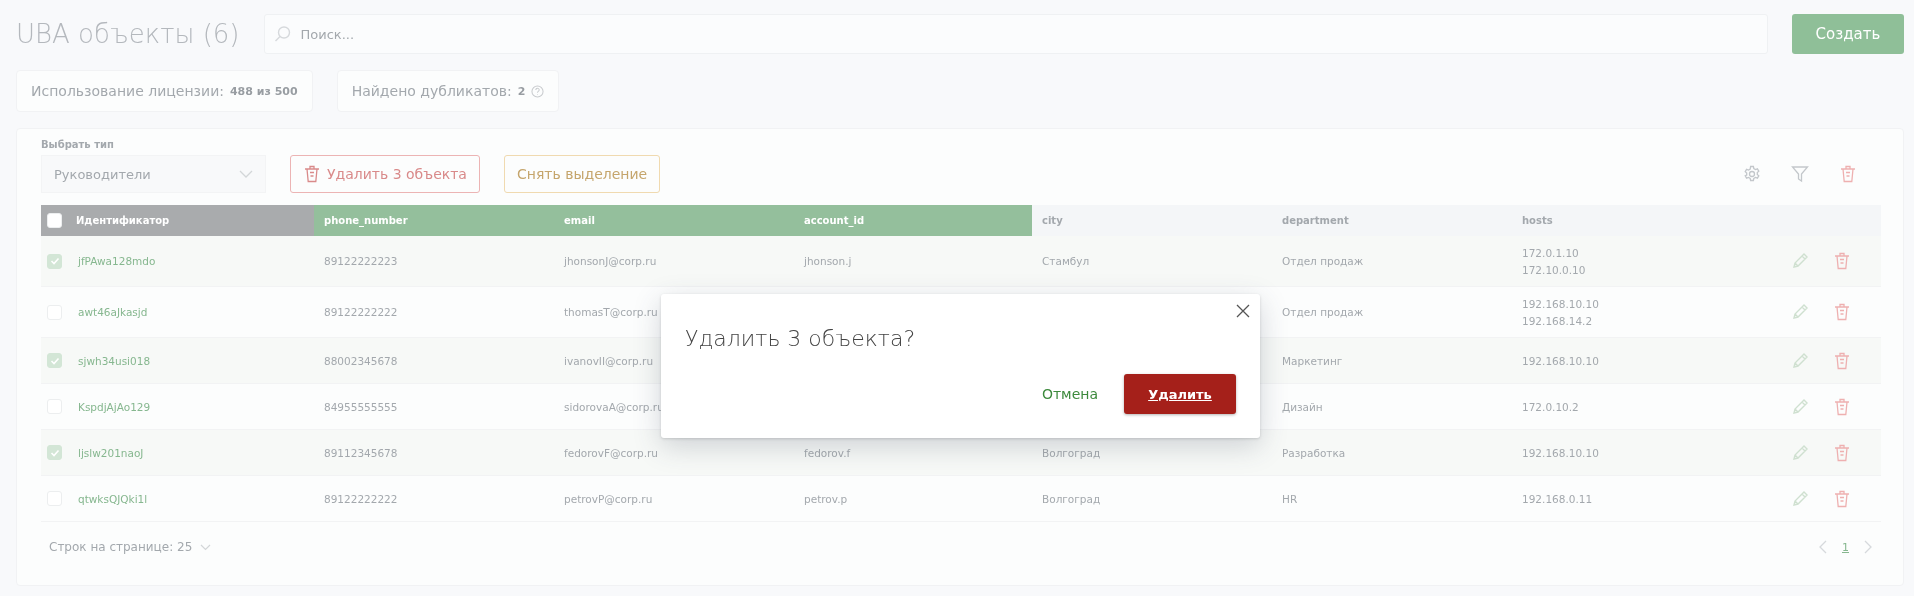  Describe the element at coordinates (1551, 406) in the screenshot. I see `host-cell-text: 172.0.10.2` at that location.